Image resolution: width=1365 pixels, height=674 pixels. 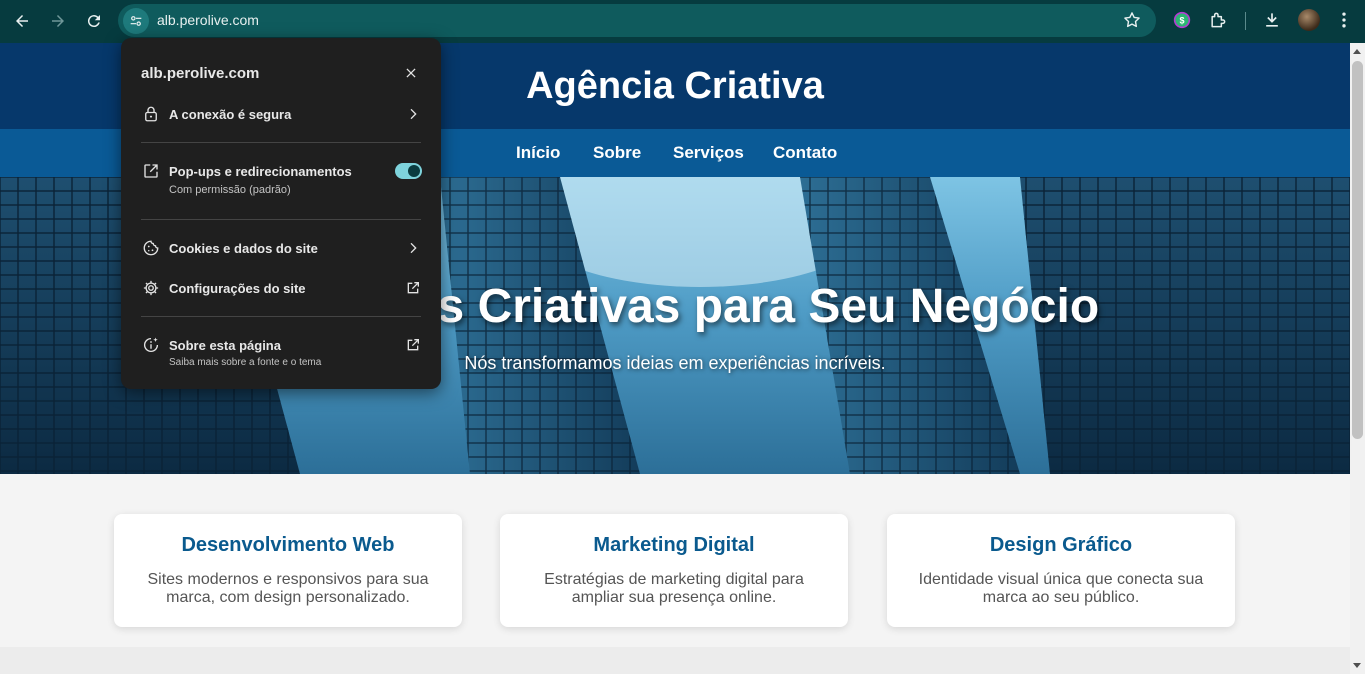 I want to click on back-button, so click(x=22, y=21).